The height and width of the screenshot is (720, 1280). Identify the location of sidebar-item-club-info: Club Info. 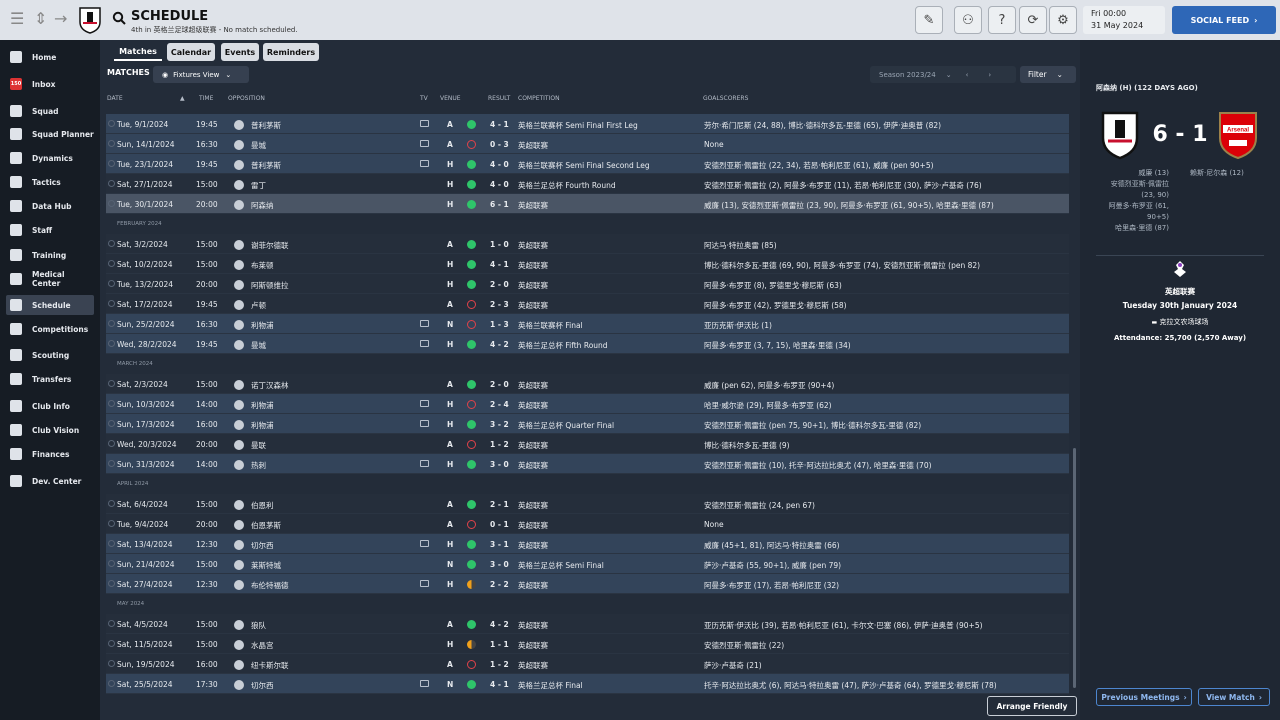
(50, 406).